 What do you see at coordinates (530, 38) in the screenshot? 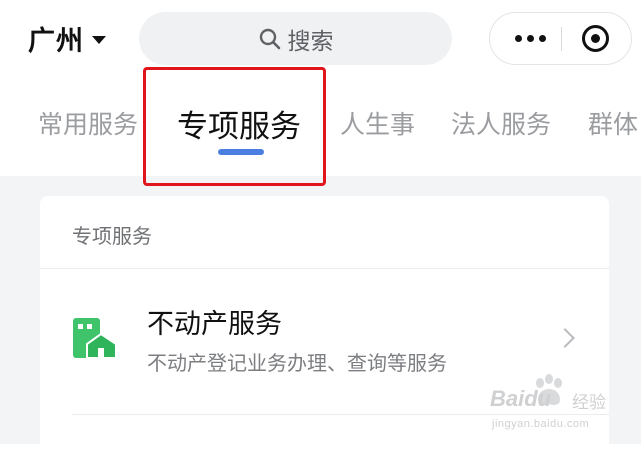
I see `more-icon` at bounding box center [530, 38].